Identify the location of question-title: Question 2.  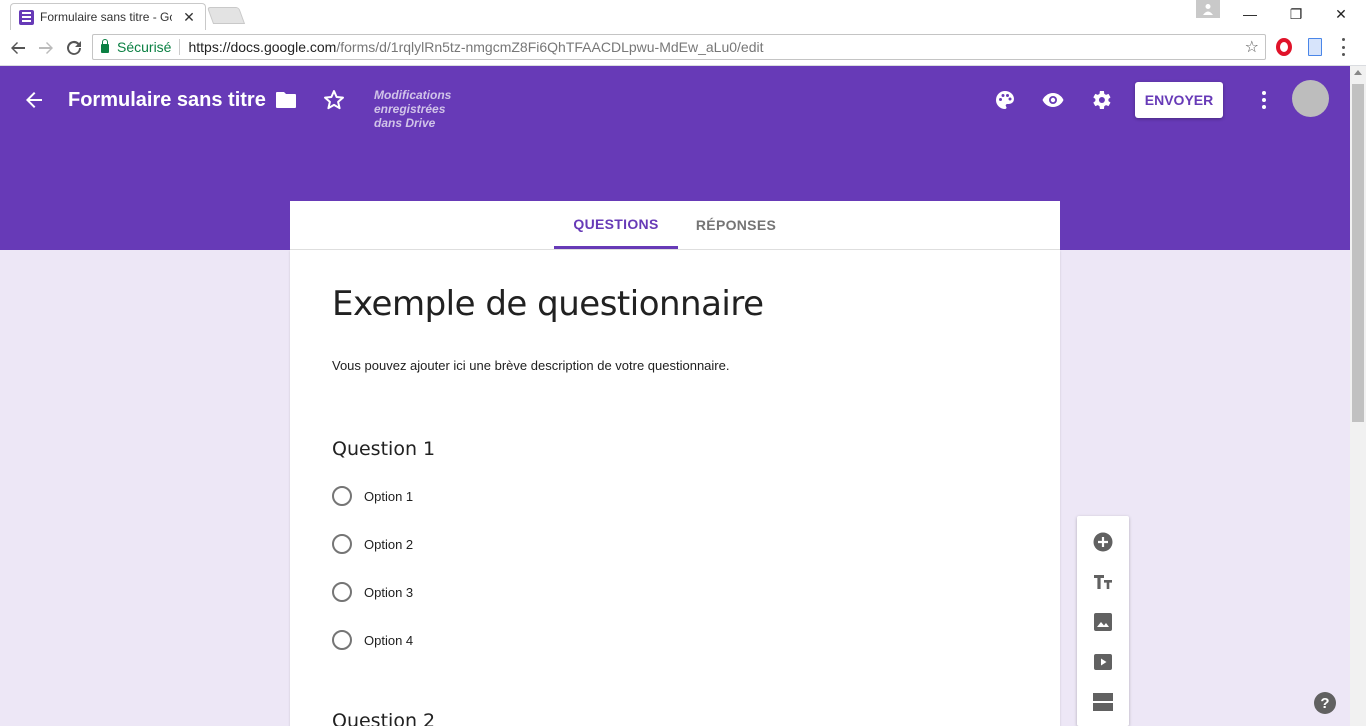
(383, 718).